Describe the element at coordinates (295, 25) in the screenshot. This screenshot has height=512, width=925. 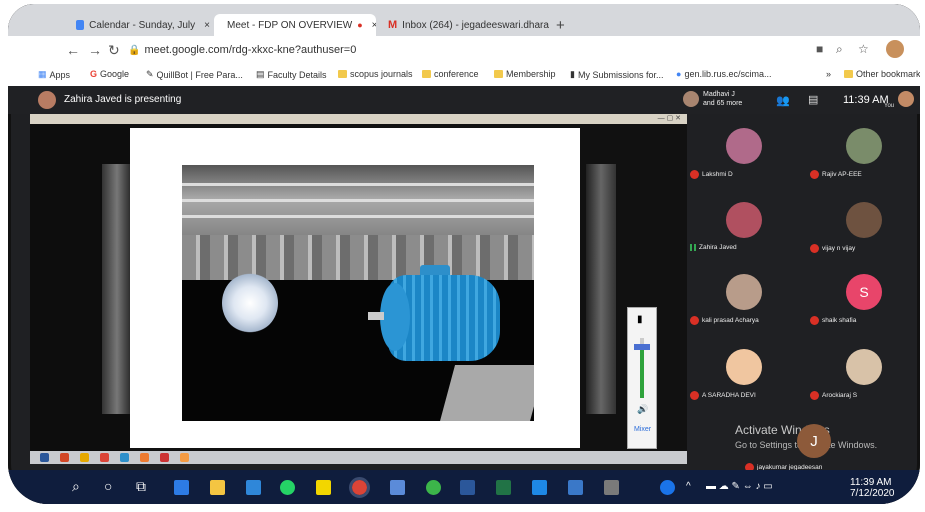
I see `tab-meet: Meet - FDP ON OVERVIEW ● ×` at that location.